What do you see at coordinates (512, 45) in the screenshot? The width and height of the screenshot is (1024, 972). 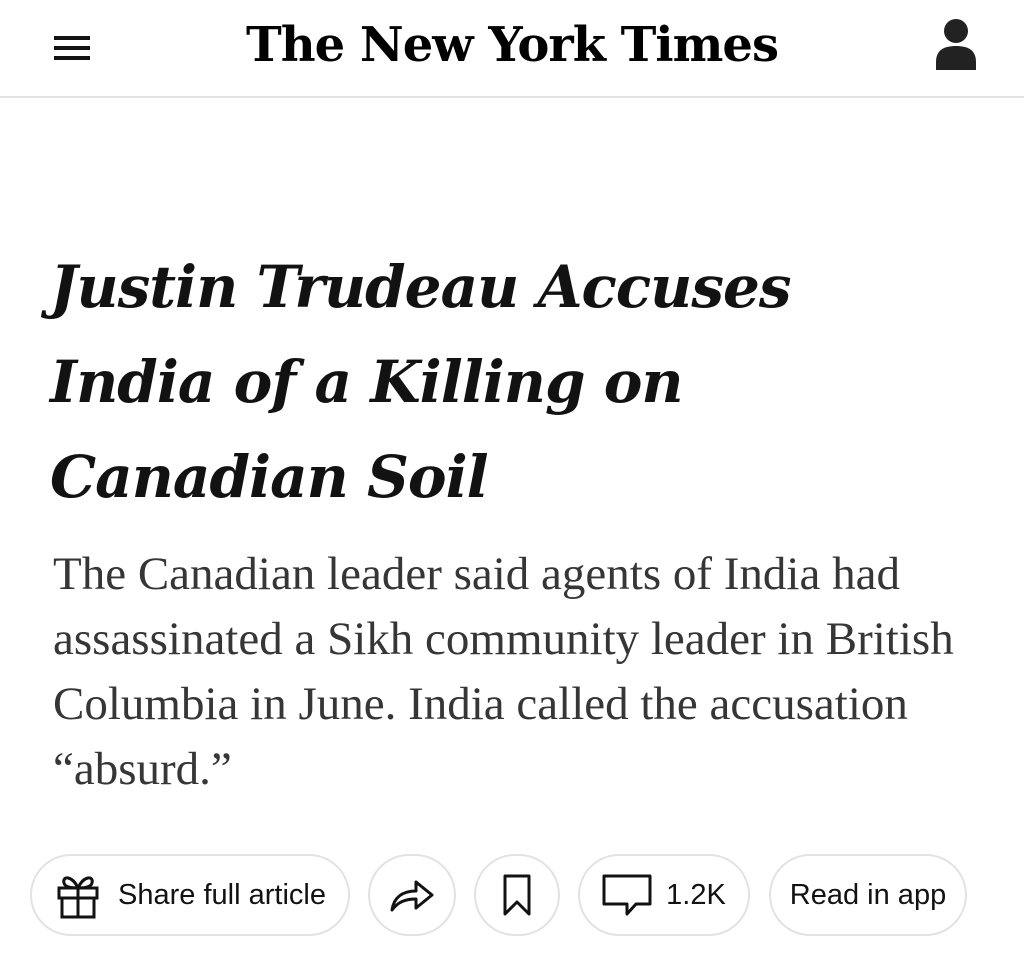 I see `masthead-logo: The New York Times` at bounding box center [512, 45].